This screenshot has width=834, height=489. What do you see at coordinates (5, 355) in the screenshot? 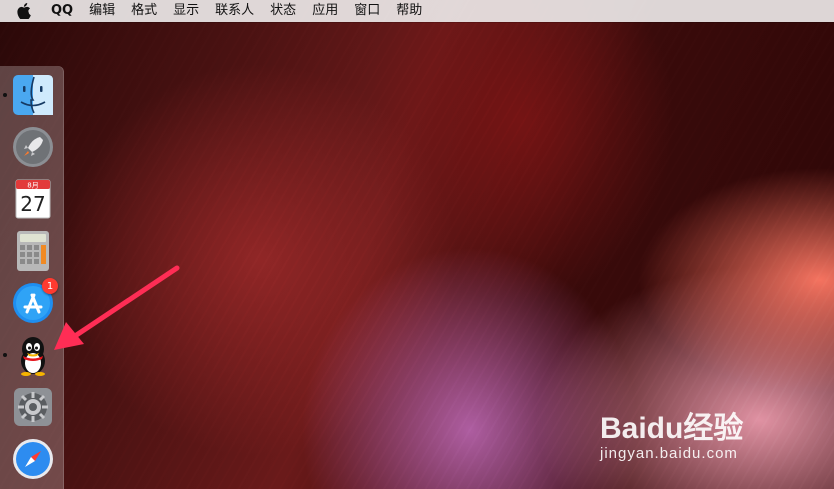
I see `qq-running-indicator` at bounding box center [5, 355].